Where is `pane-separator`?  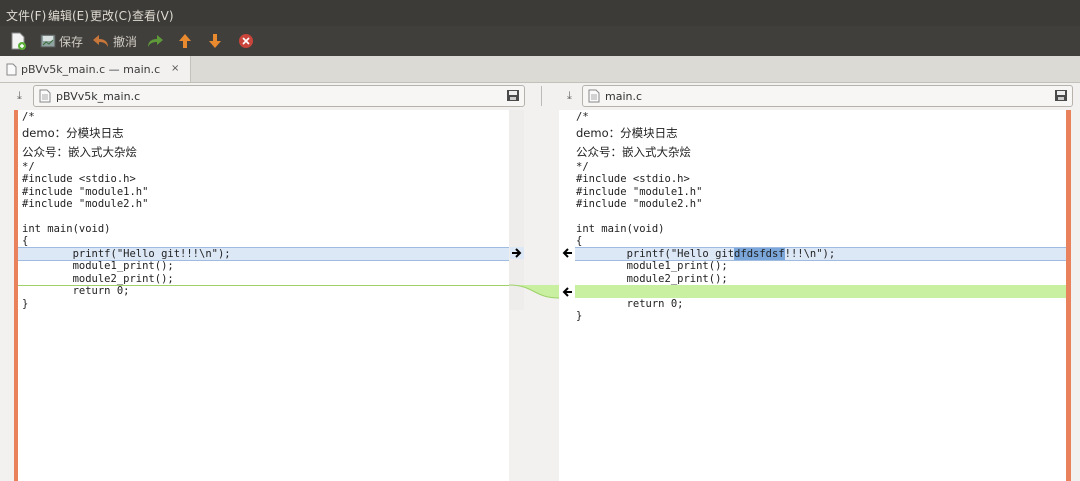 pane-separator is located at coordinates (541, 96).